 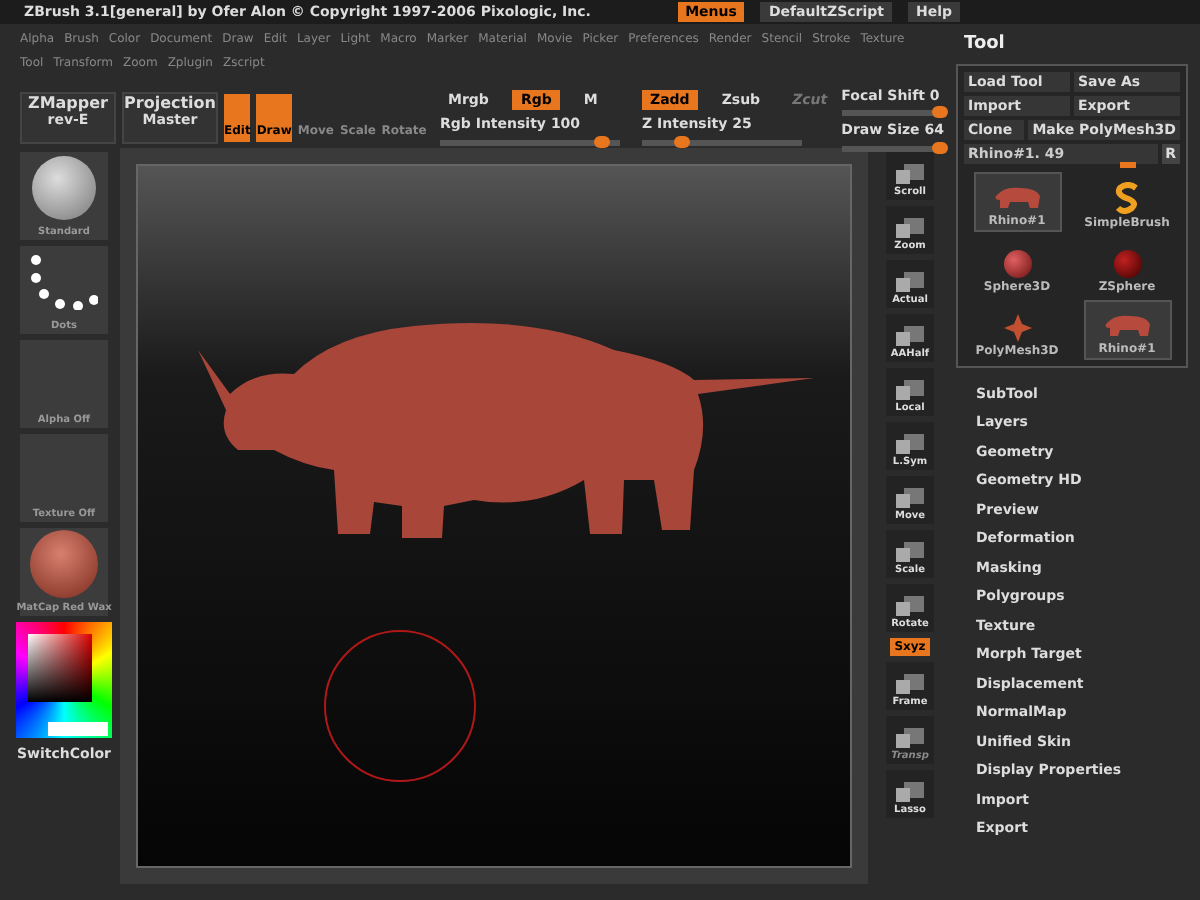 What do you see at coordinates (984, 45) in the screenshot?
I see `panel-title: Tool` at bounding box center [984, 45].